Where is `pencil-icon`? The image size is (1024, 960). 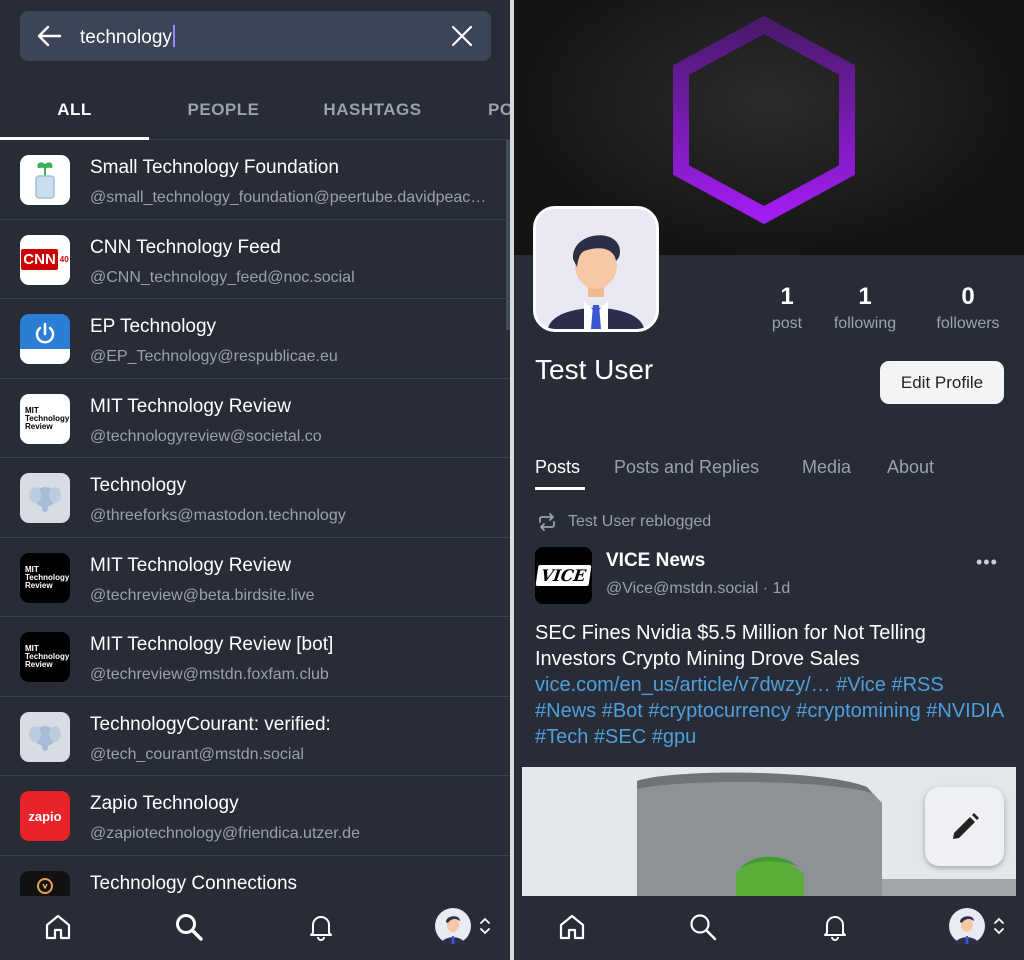 pencil-icon is located at coordinates (965, 825).